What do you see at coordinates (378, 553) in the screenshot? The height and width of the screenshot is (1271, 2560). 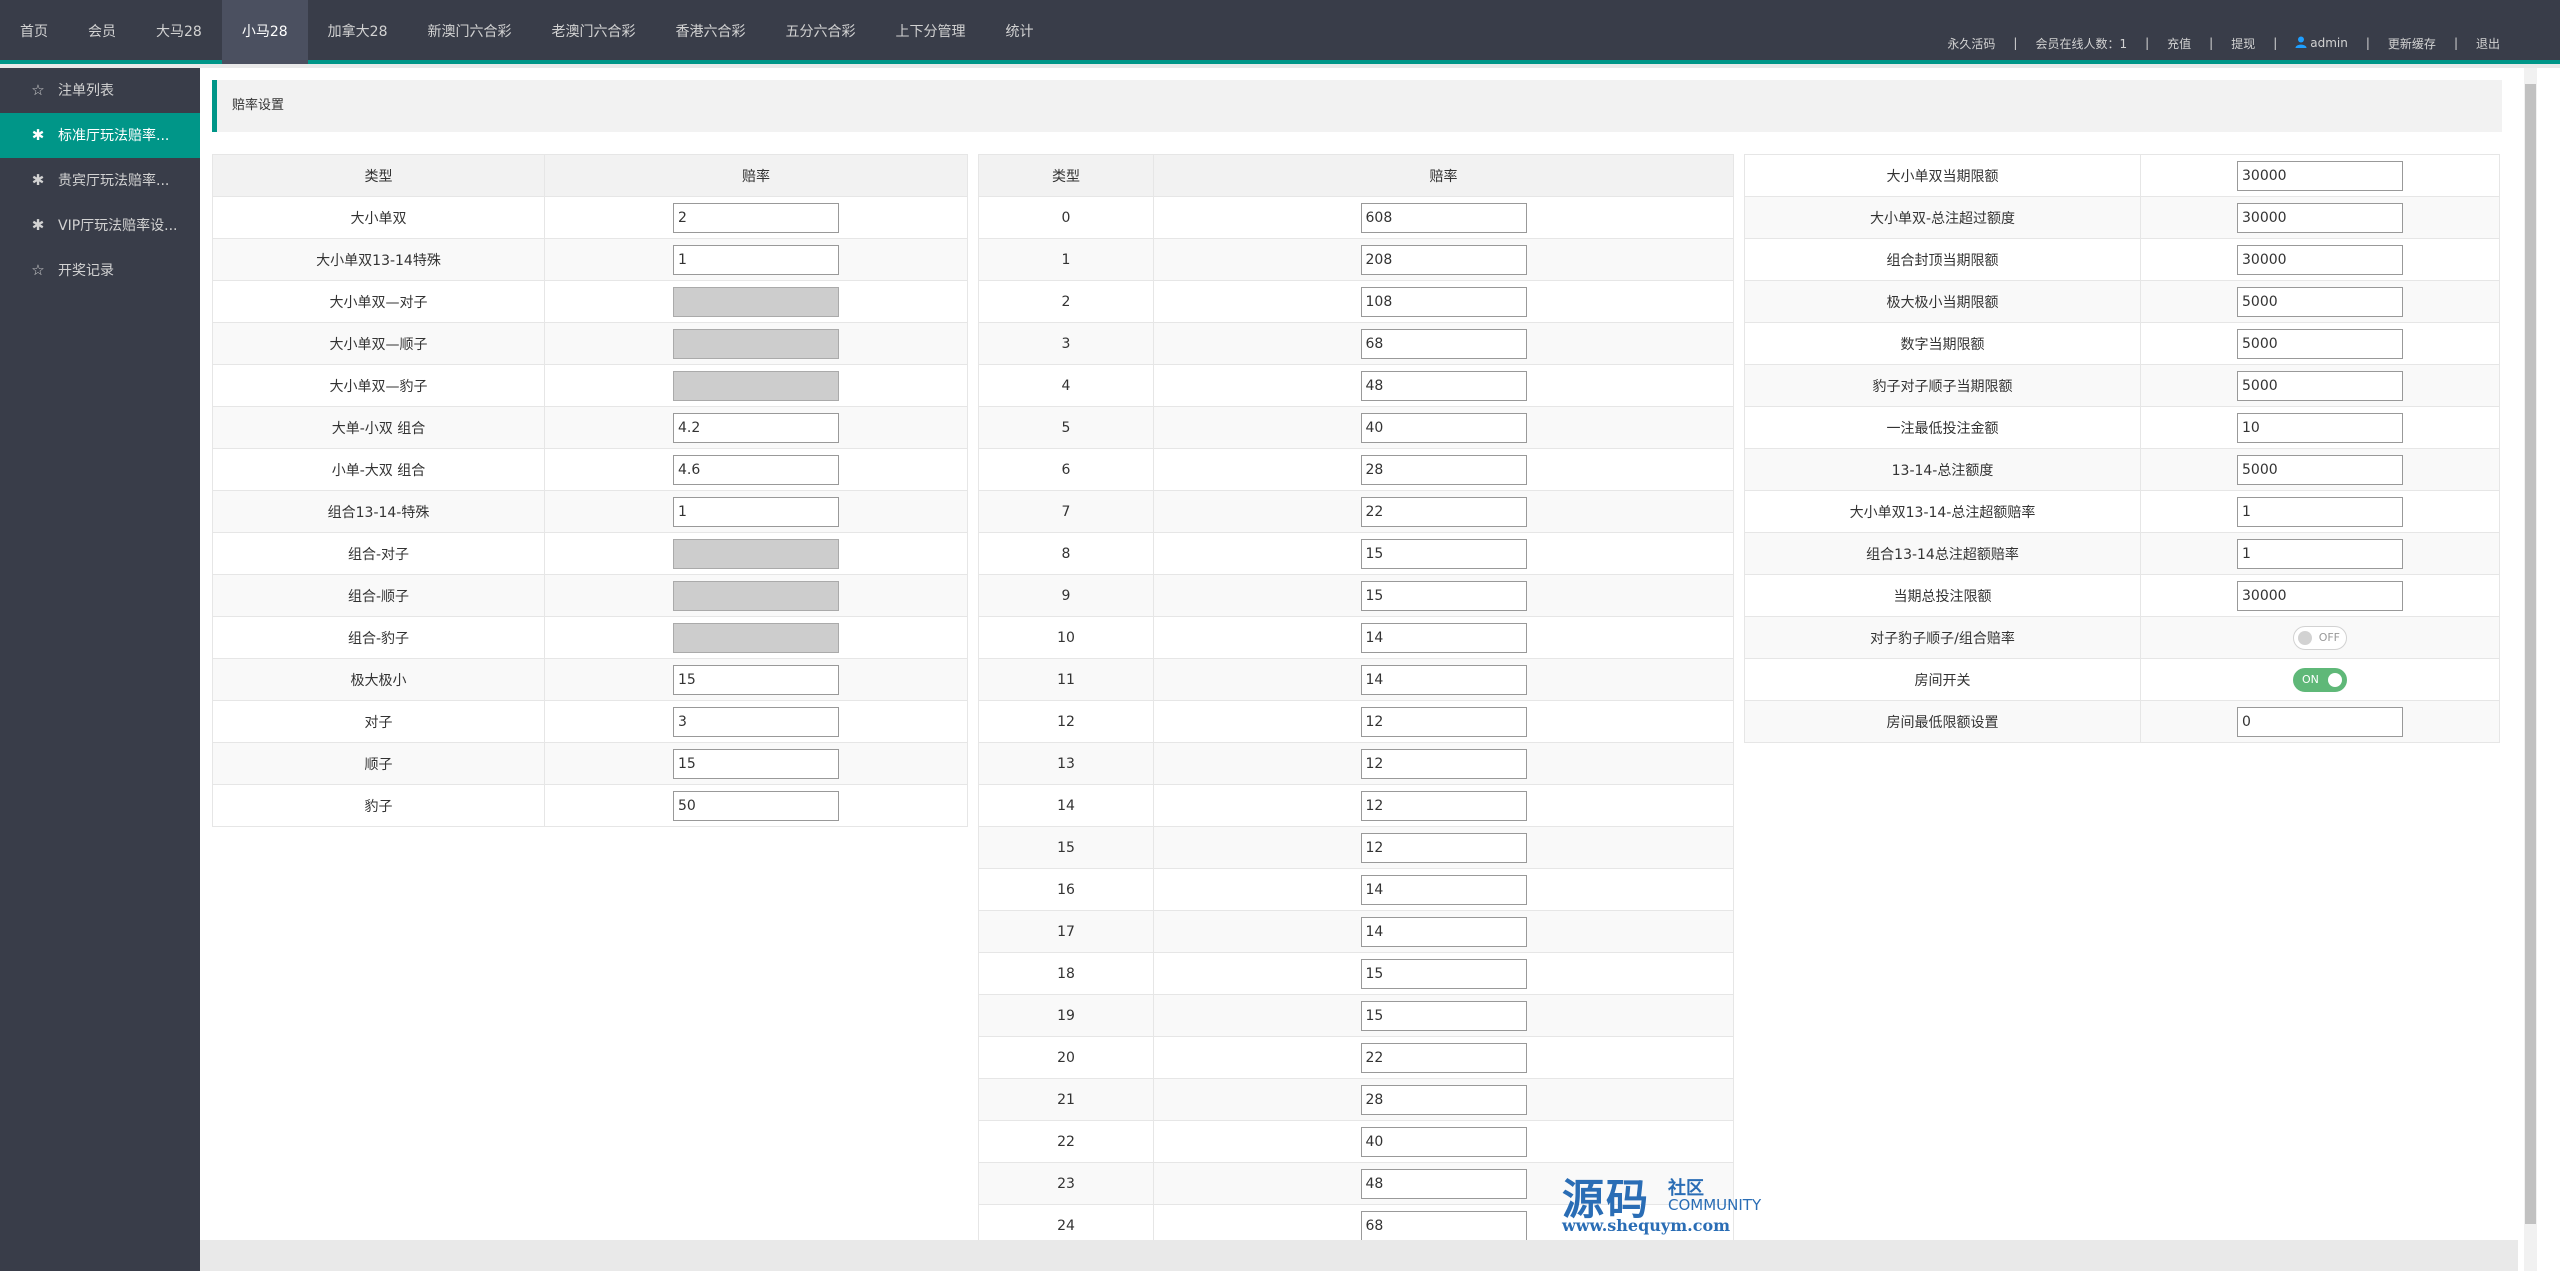 I see `odds-type-label: 组合-对子` at bounding box center [378, 553].